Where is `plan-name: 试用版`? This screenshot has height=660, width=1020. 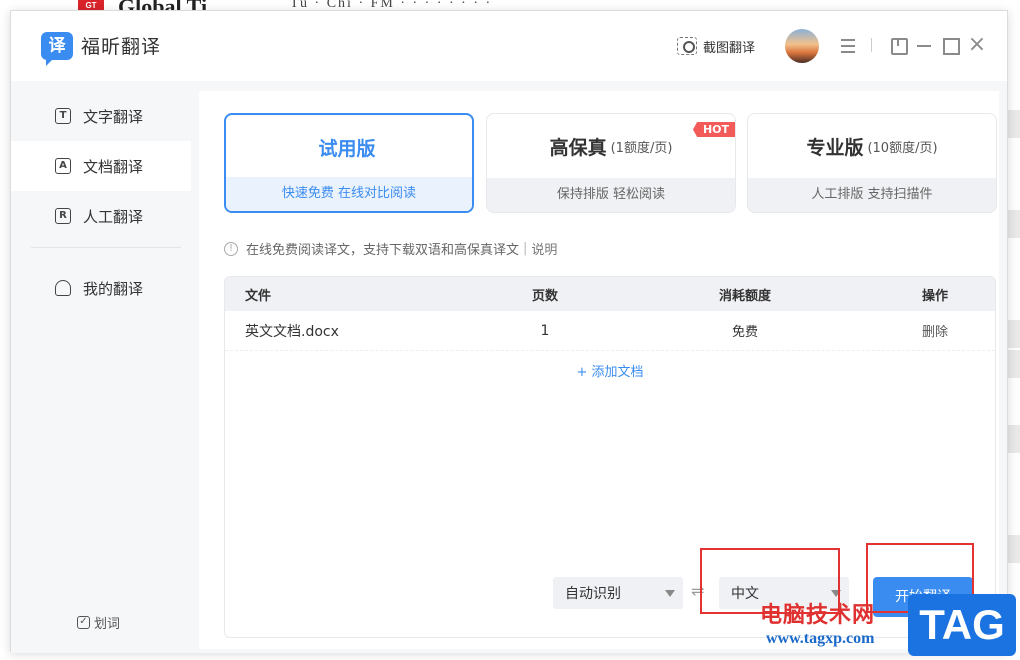
plan-name: 试用版 is located at coordinates (347, 148).